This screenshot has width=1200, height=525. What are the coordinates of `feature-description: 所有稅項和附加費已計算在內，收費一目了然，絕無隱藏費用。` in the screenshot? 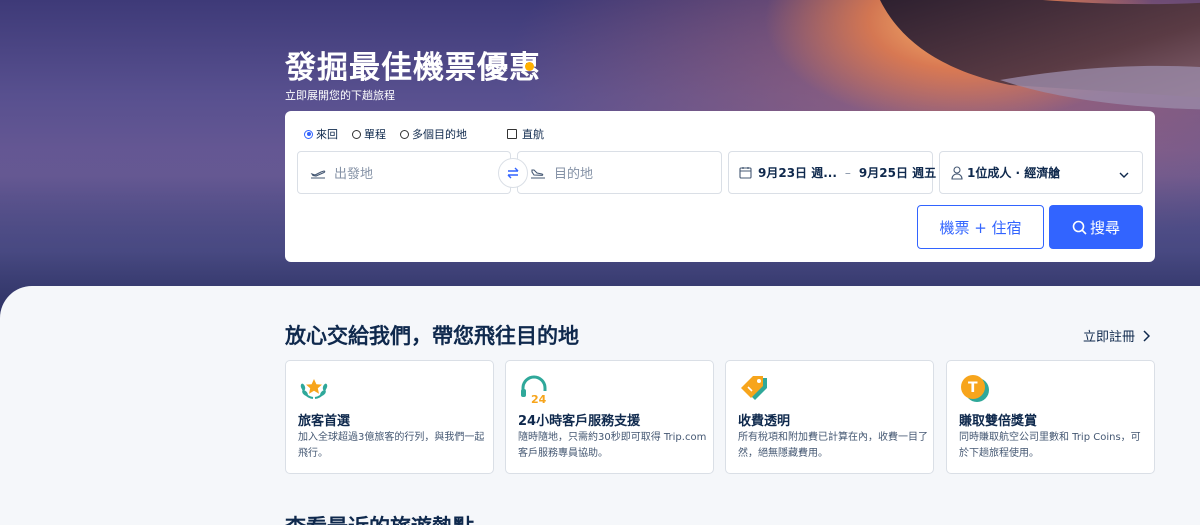 It's located at (833, 445).